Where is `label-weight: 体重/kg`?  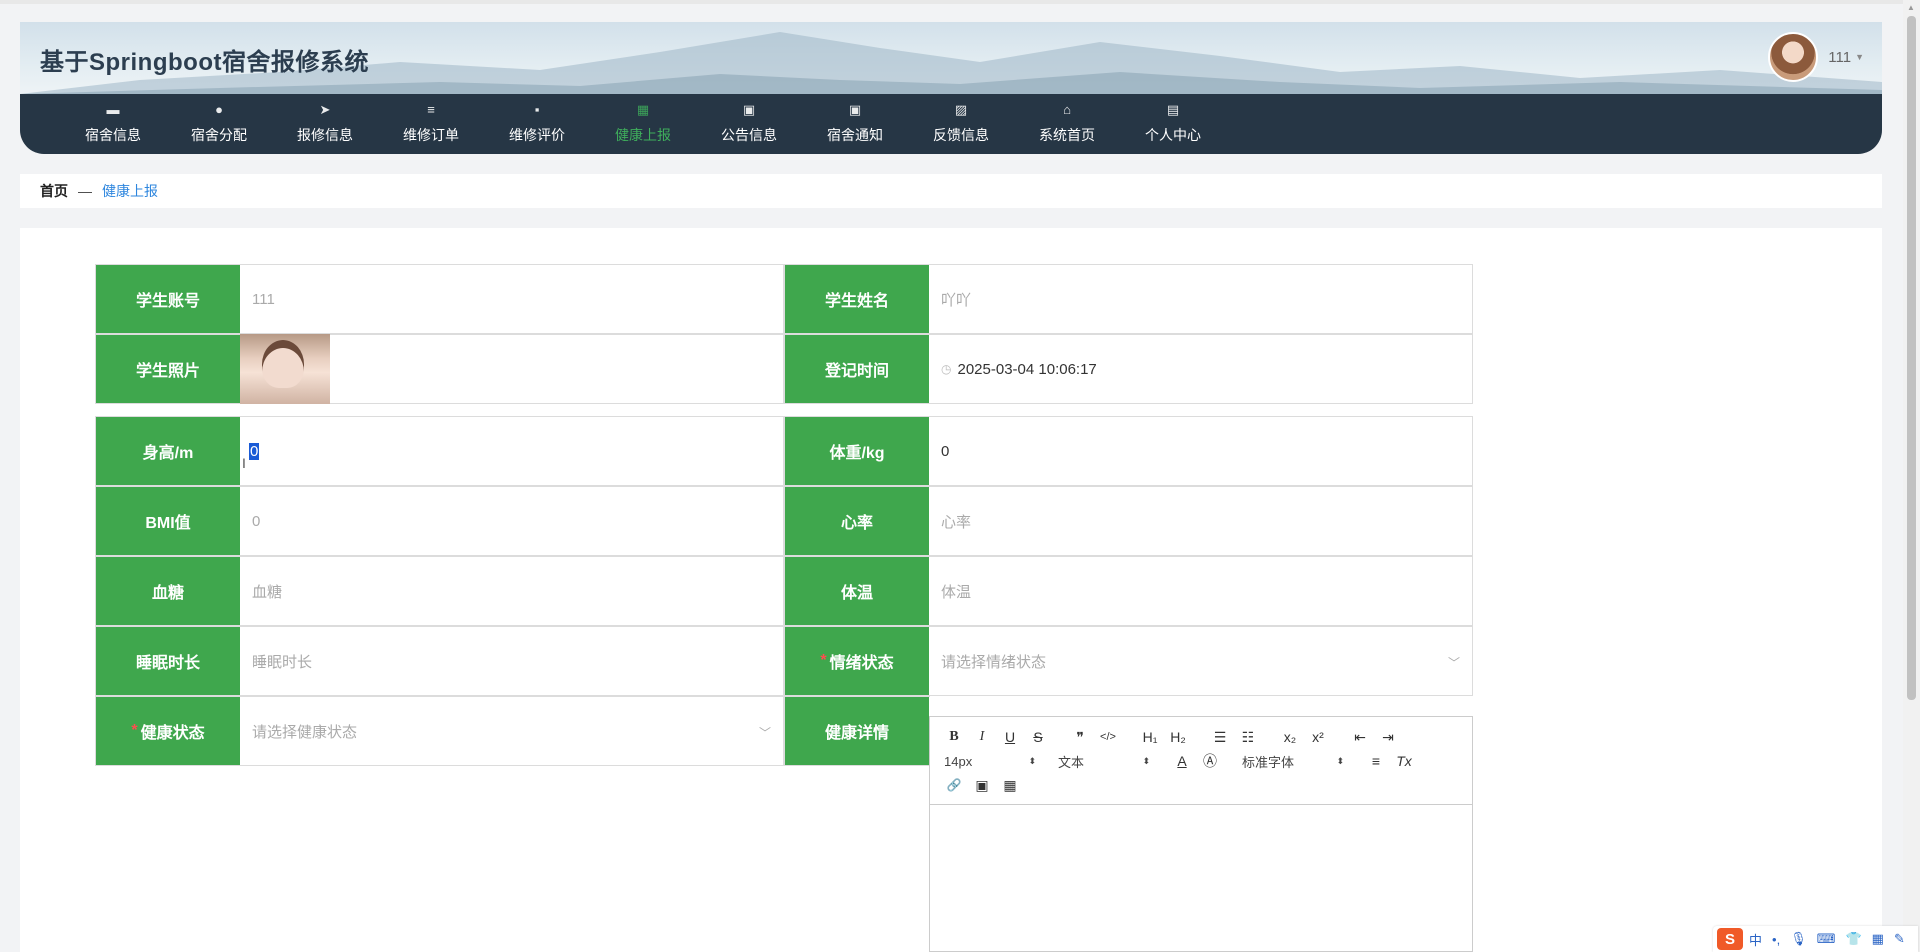 label-weight: 体重/kg is located at coordinates (857, 451).